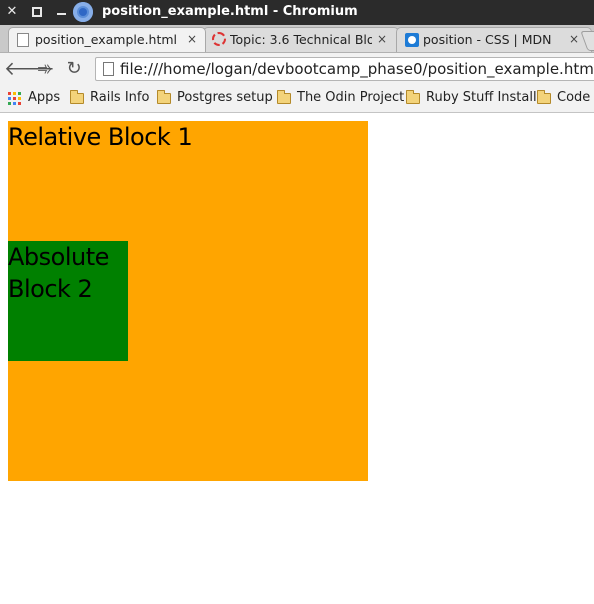 This screenshot has height=604, width=594. I want to click on absolute-block: Absolute Block 2, so click(68, 301).